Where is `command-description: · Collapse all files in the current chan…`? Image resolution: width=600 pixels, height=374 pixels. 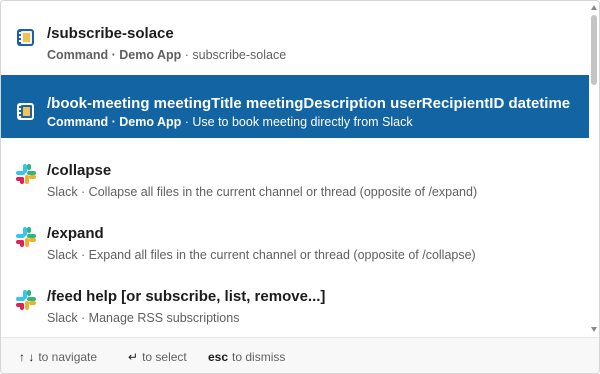
command-description: · Collapse all files in the current chan… is located at coordinates (277, 192).